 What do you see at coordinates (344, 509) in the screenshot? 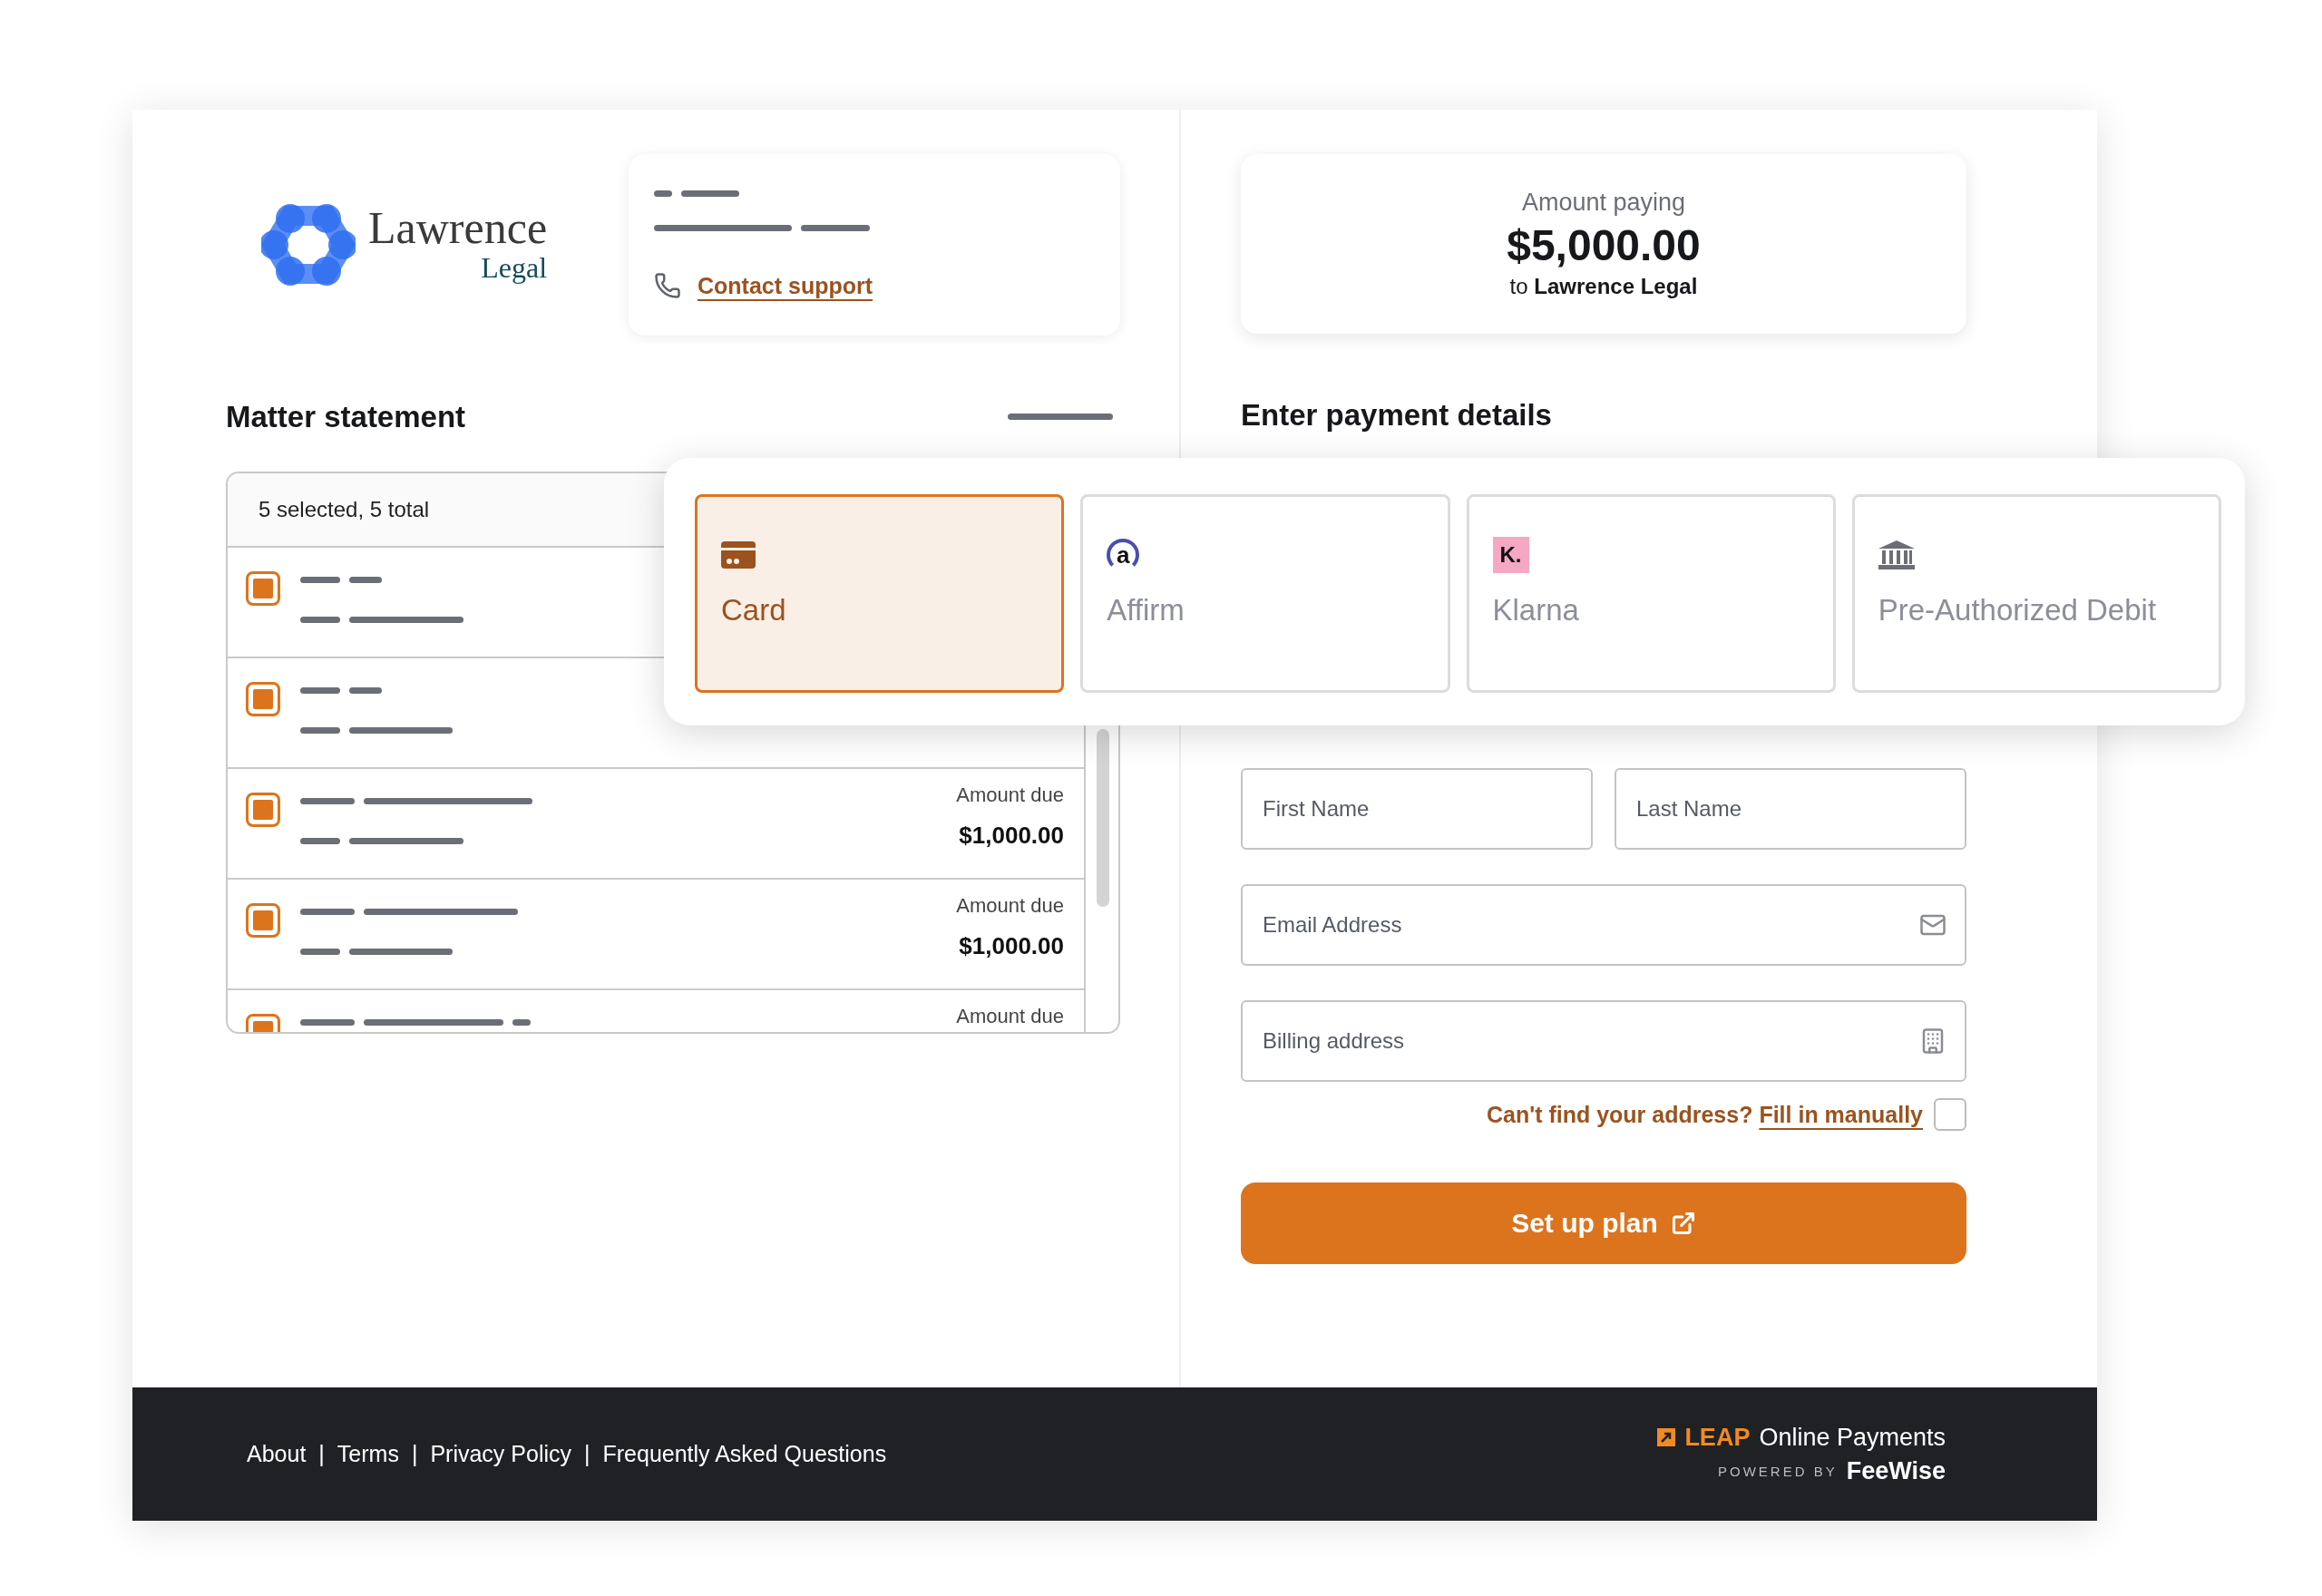
I see `selection-summary: 5 selected, 5 total` at bounding box center [344, 509].